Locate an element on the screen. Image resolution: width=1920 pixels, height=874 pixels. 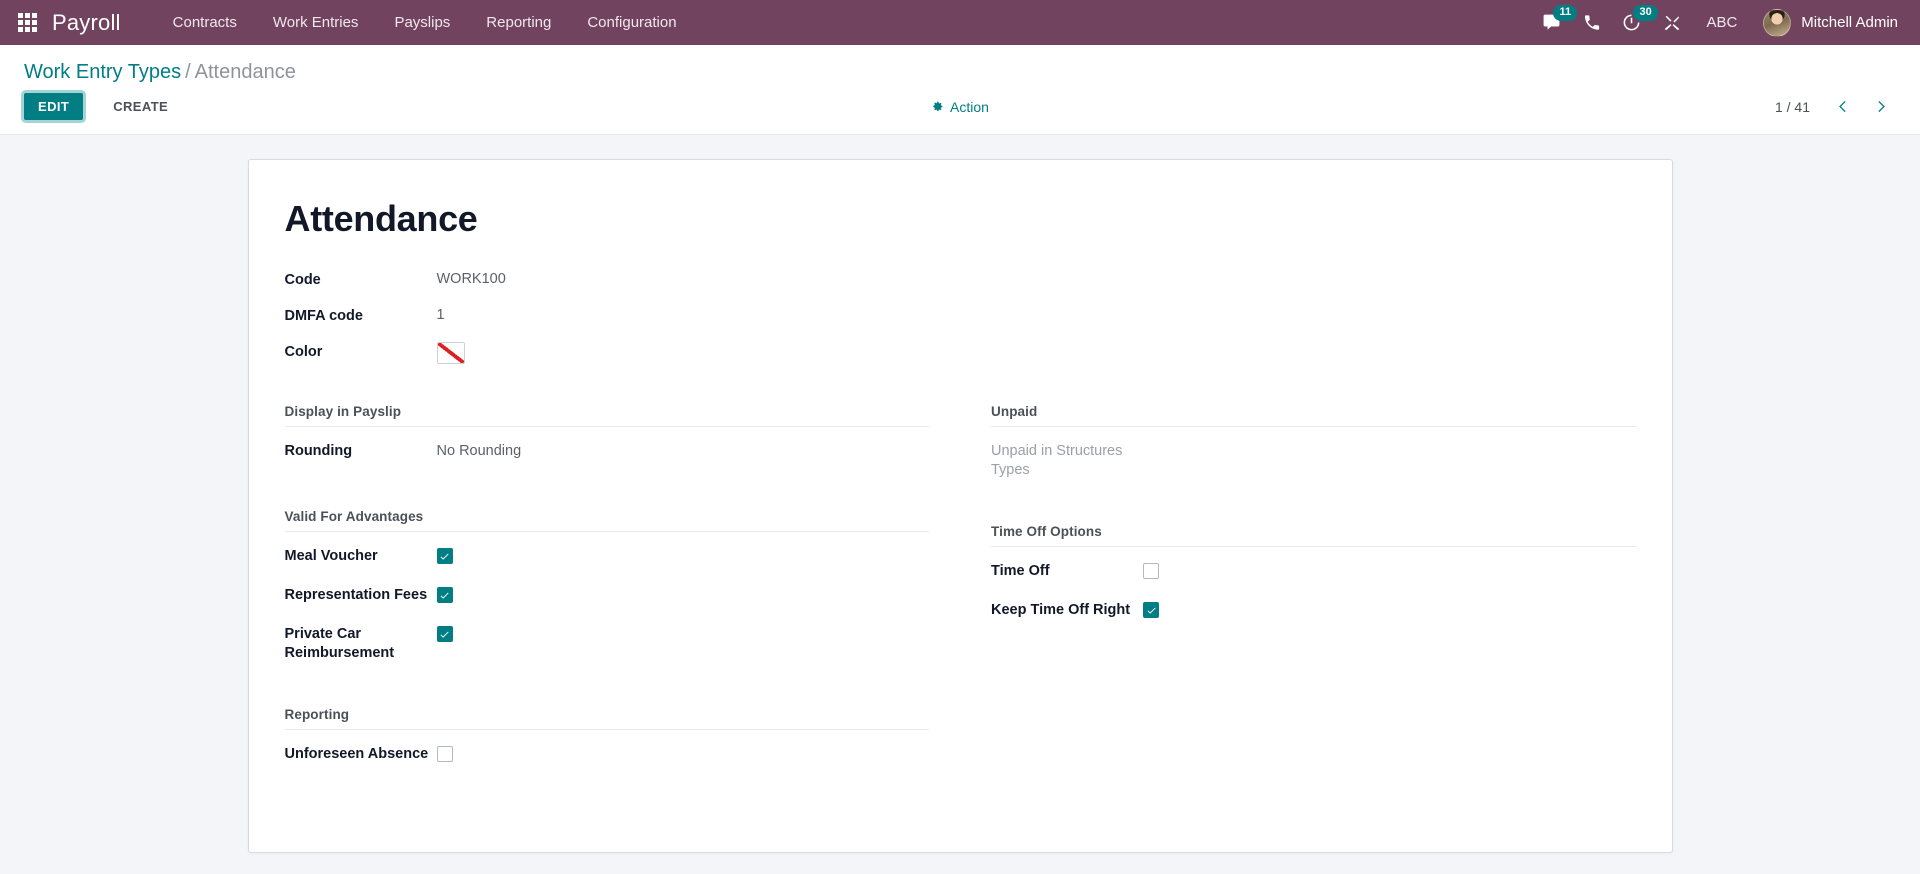
voip-menu is located at coordinates (1591, 22).